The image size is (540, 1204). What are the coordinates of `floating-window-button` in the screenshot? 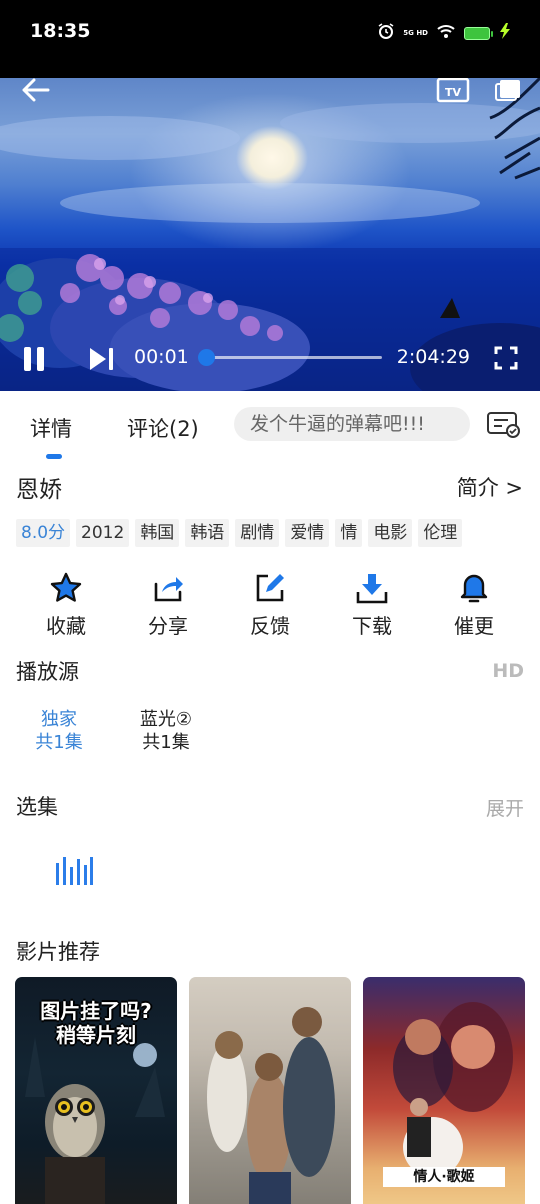 It's located at (508, 90).